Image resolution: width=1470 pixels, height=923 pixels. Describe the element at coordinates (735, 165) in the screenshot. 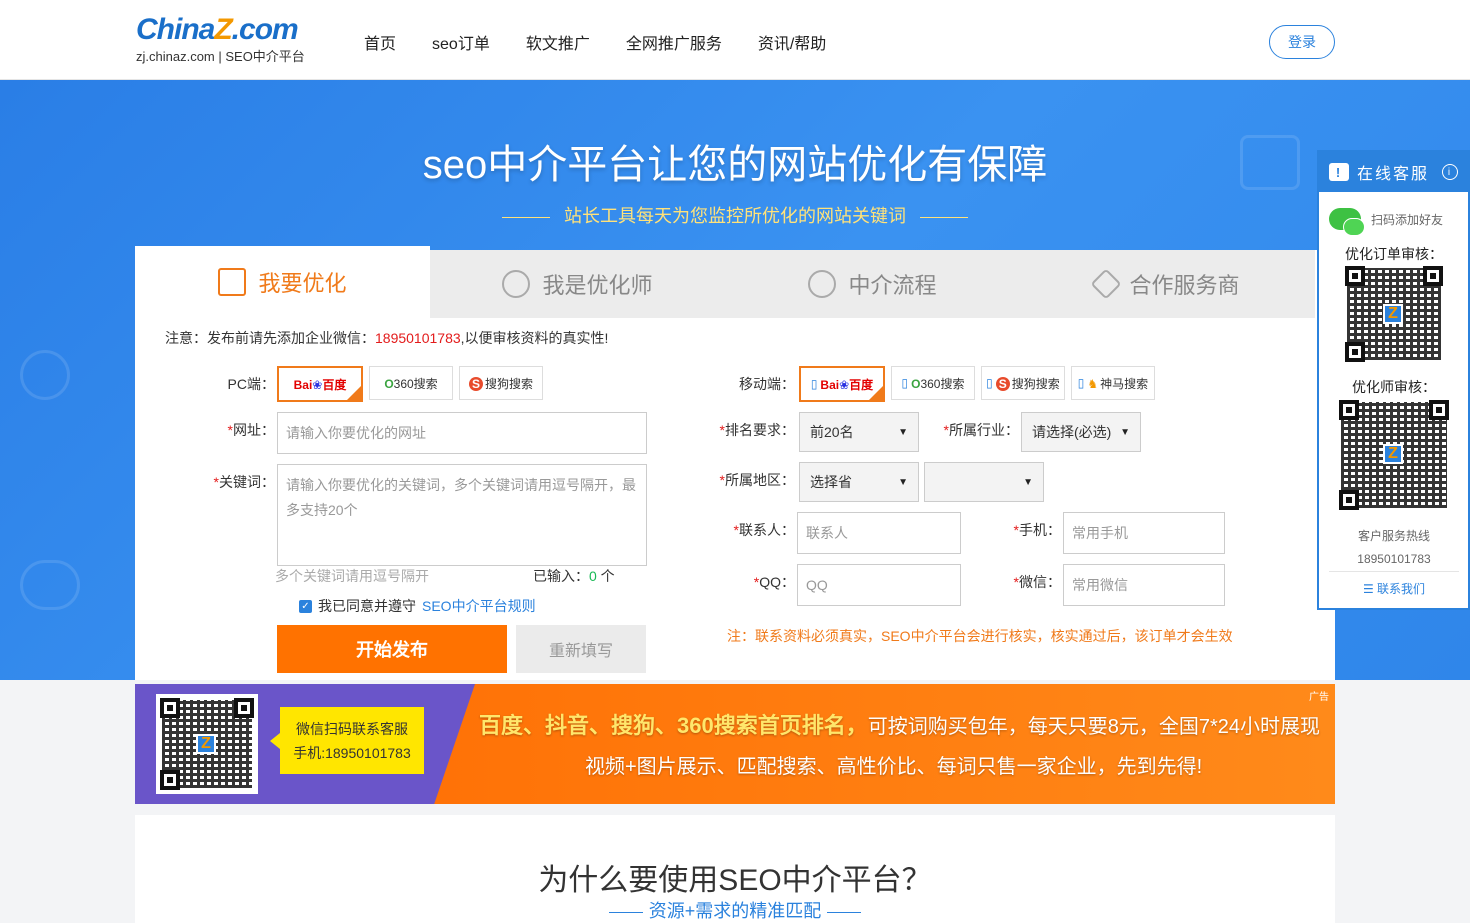

I see `hero-title: seo中介平台让您的网站优化有保障` at that location.